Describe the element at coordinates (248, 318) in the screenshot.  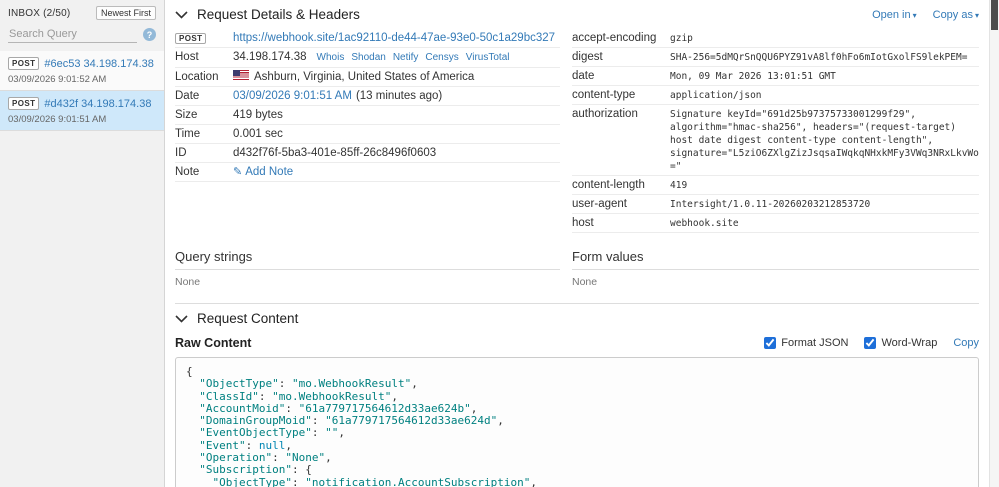
I see `content-section-title: Request Content` at that location.